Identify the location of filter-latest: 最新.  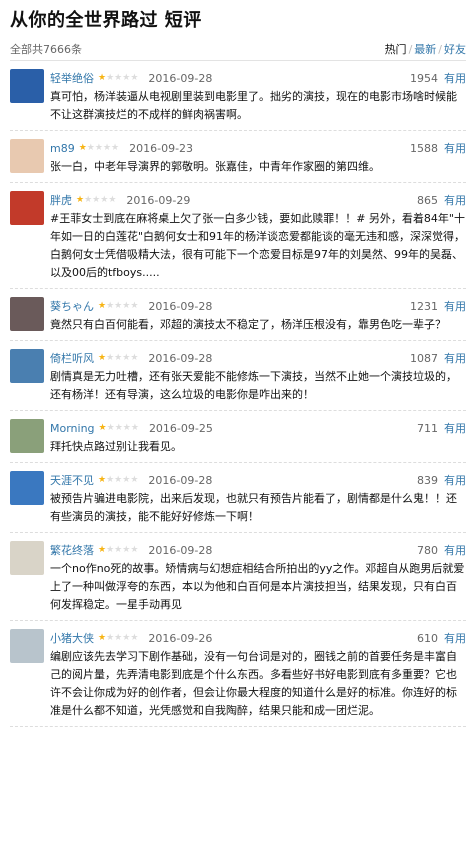
(425, 49).